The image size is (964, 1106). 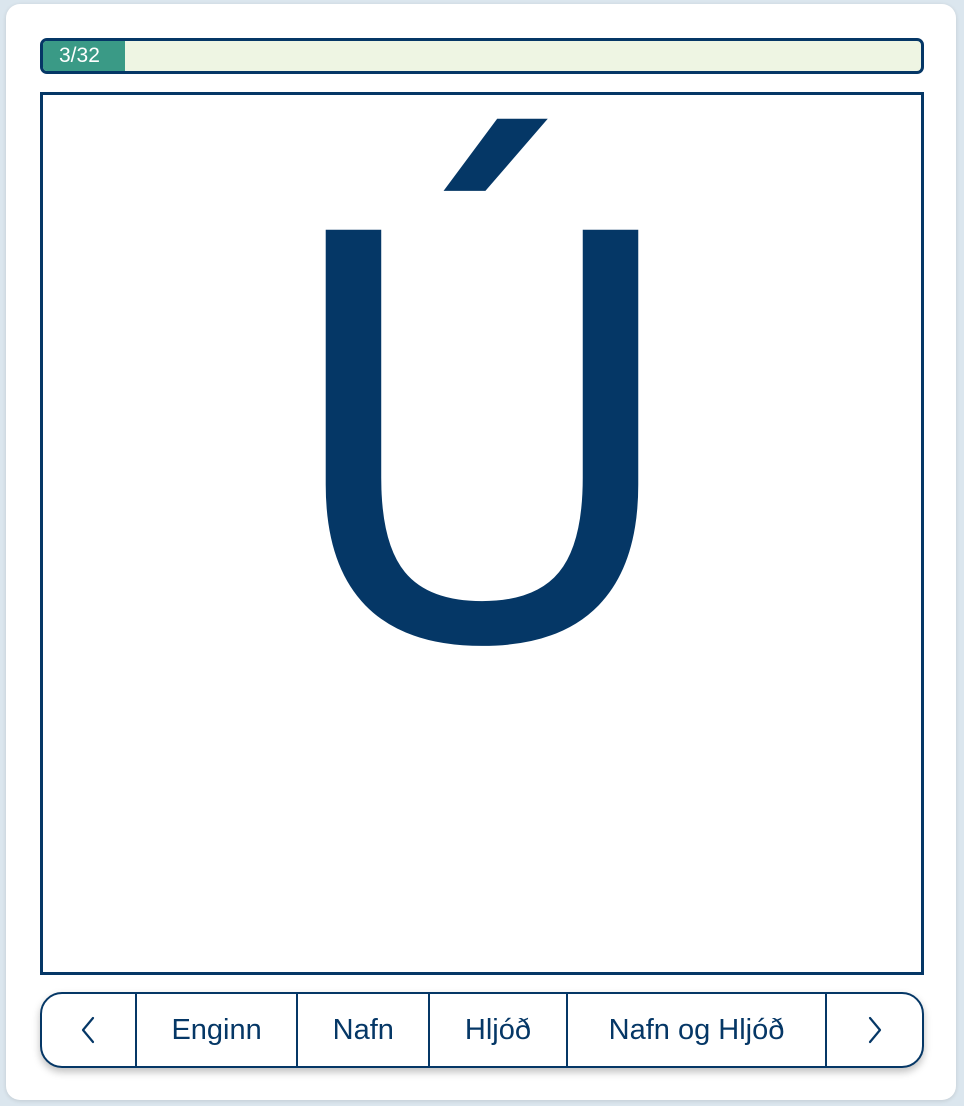 I want to click on chevron-left-icon, so click(x=88, y=1030).